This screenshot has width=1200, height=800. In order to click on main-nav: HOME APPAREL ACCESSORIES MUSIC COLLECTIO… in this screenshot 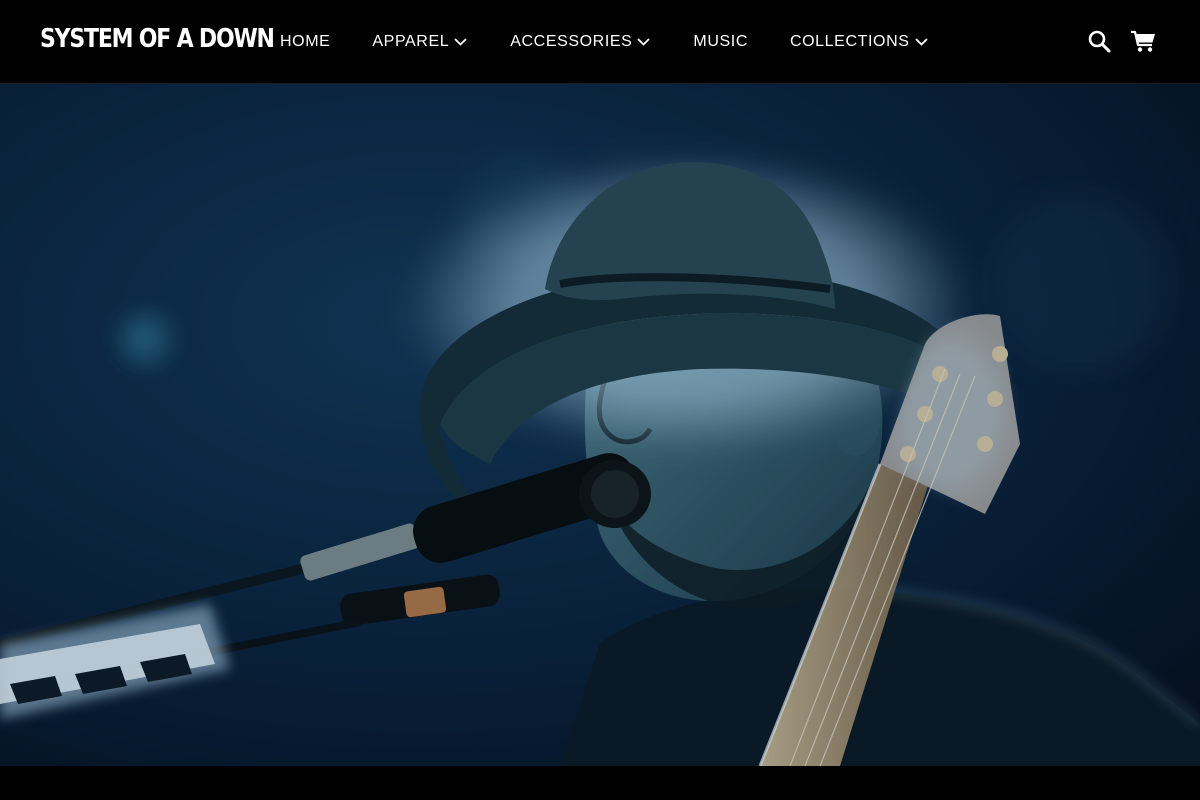, I will do `click(604, 42)`.